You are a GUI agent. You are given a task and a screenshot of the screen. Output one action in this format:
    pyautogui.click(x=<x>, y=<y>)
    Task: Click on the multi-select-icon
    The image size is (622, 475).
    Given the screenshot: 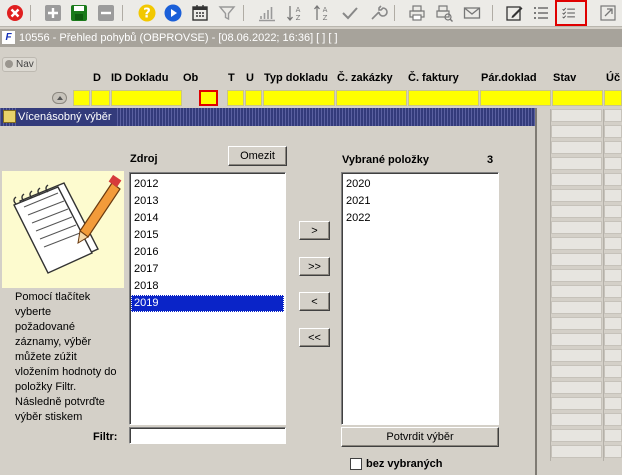 What is the action you would take?
    pyautogui.click(x=571, y=13)
    